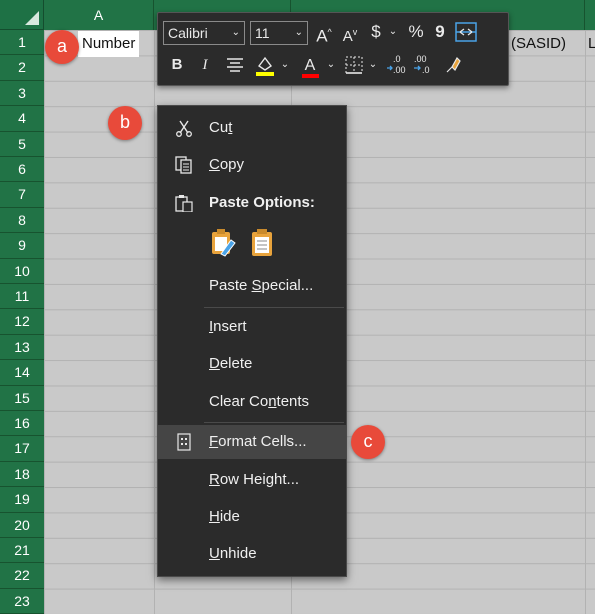 This screenshot has height=614, width=595. What do you see at coordinates (22, 220) in the screenshot?
I see `row-header: 8` at bounding box center [22, 220].